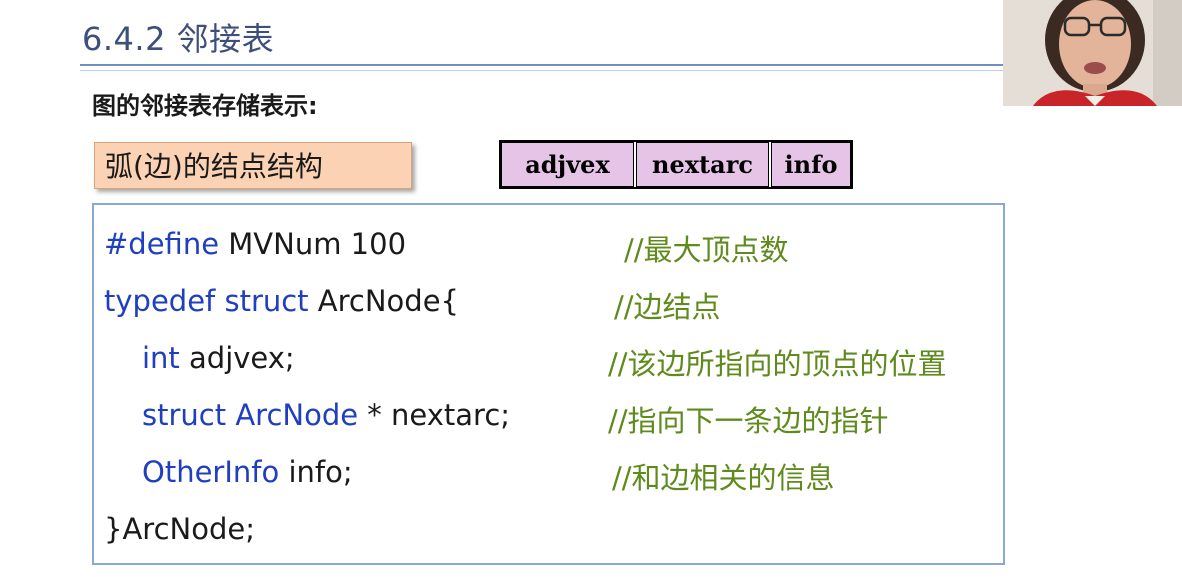 Image resolution: width=1182 pixels, height=577 pixels. Describe the element at coordinates (811, 164) in the screenshot. I see `field-info: info` at that location.